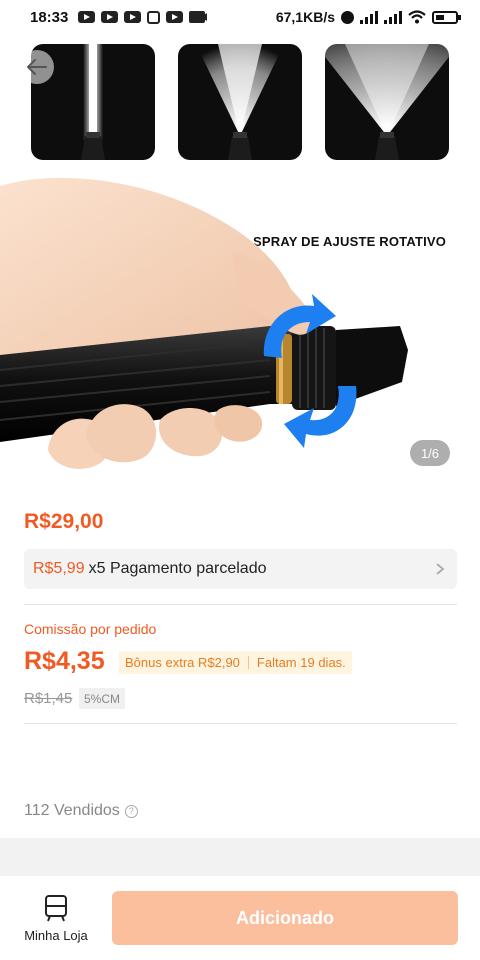 Image resolution: width=480 pixels, height=960 pixels. I want to click on old-commission: R$1,45, so click(48, 698).